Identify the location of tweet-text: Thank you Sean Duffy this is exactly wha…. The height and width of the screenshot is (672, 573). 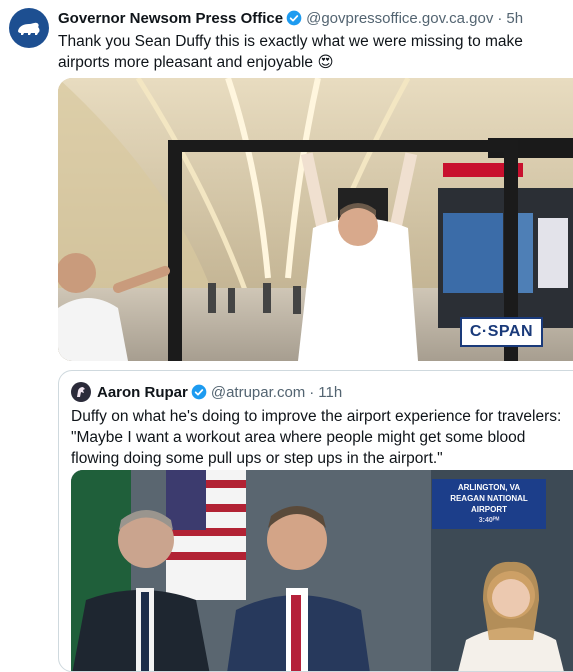
(290, 52).